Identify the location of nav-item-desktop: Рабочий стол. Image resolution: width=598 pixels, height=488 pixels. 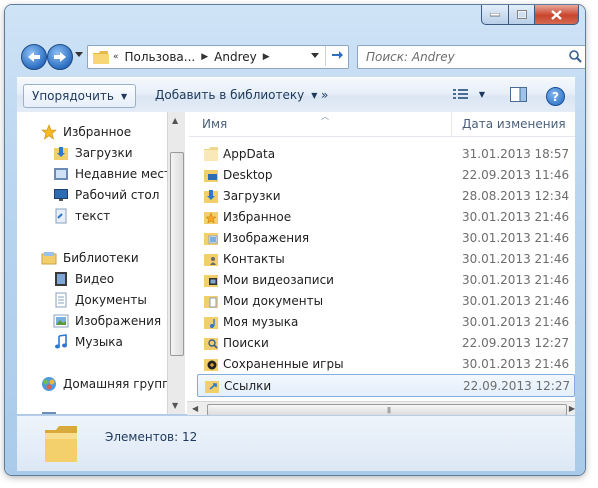
(106, 195).